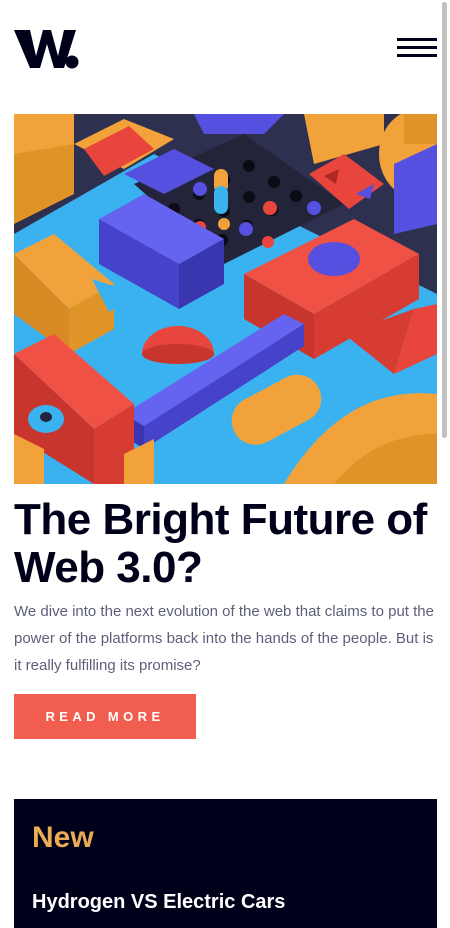 The height and width of the screenshot is (928, 450). Describe the element at coordinates (63, 837) in the screenshot. I see `new-panel-heading: New` at that location.